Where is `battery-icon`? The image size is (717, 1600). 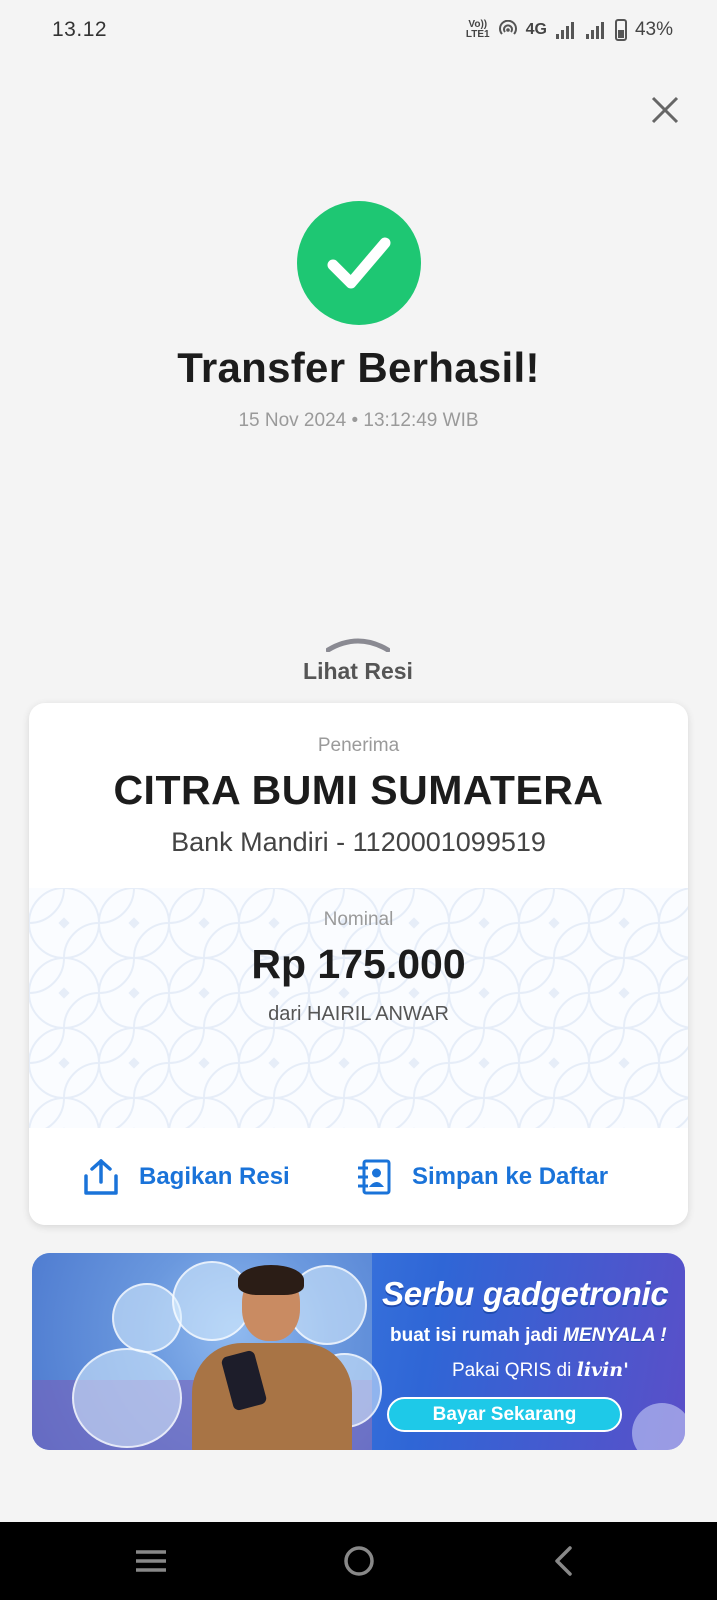
battery-icon is located at coordinates (620, 30).